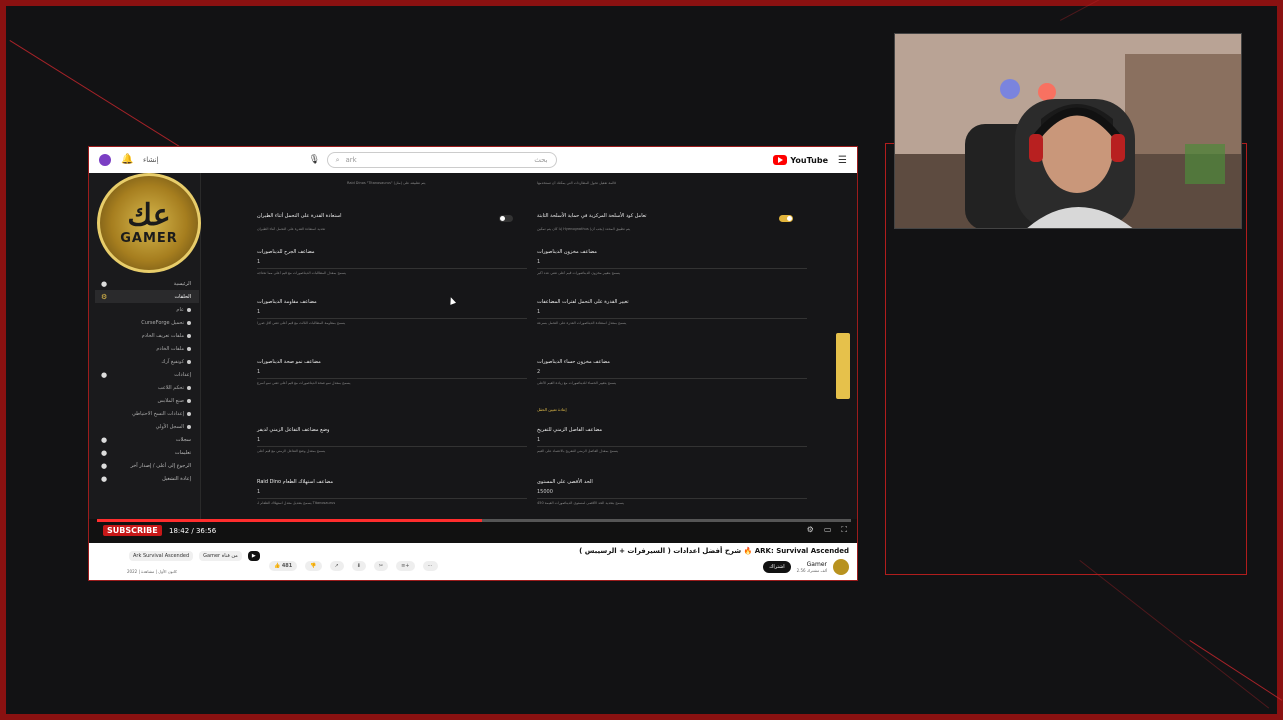  I want to click on setting-label: مضاعف نمو صحة الديناصورات, so click(289, 362).